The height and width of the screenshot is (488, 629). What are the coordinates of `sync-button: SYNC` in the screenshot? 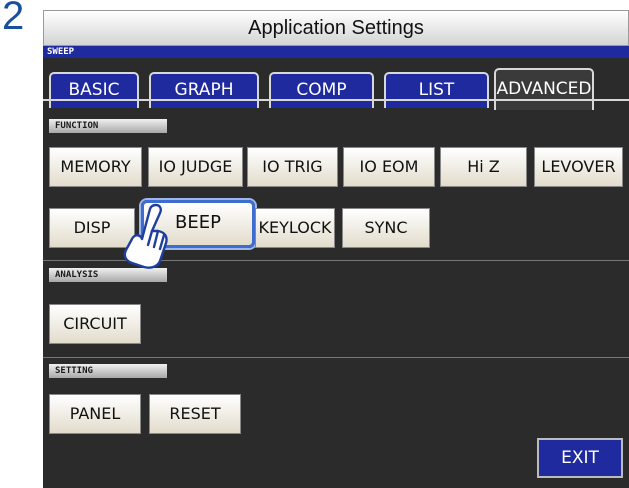 It's located at (386, 228).